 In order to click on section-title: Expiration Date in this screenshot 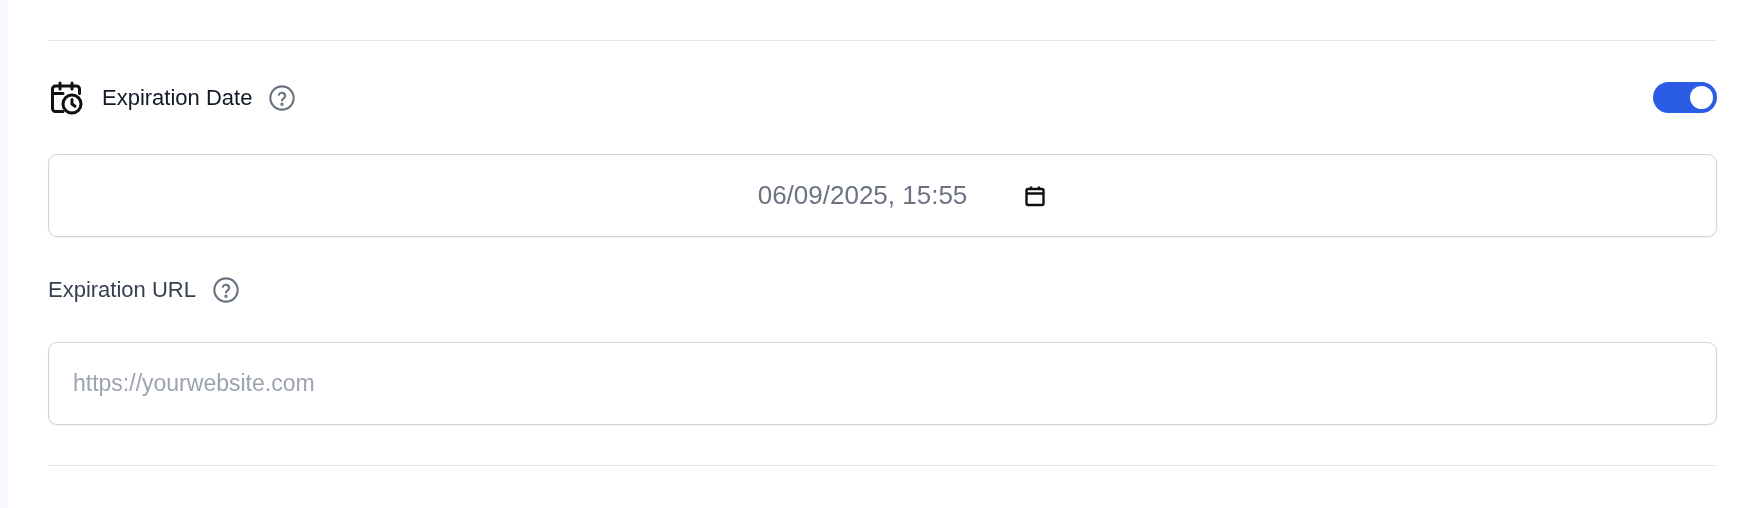, I will do `click(177, 97)`.